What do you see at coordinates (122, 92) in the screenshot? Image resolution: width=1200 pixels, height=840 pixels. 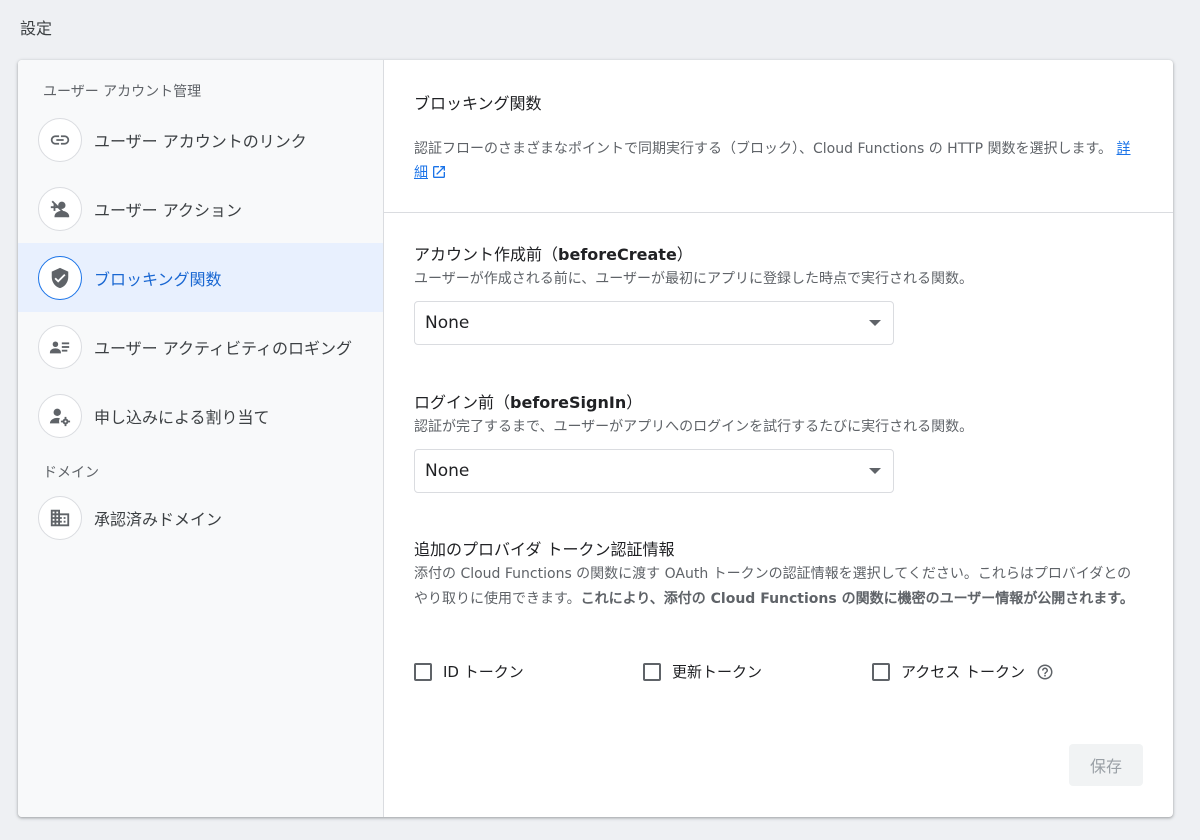 I see `sidebar-section-user-management: ユーザー アカウント管理` at bounding box center [122, 92].